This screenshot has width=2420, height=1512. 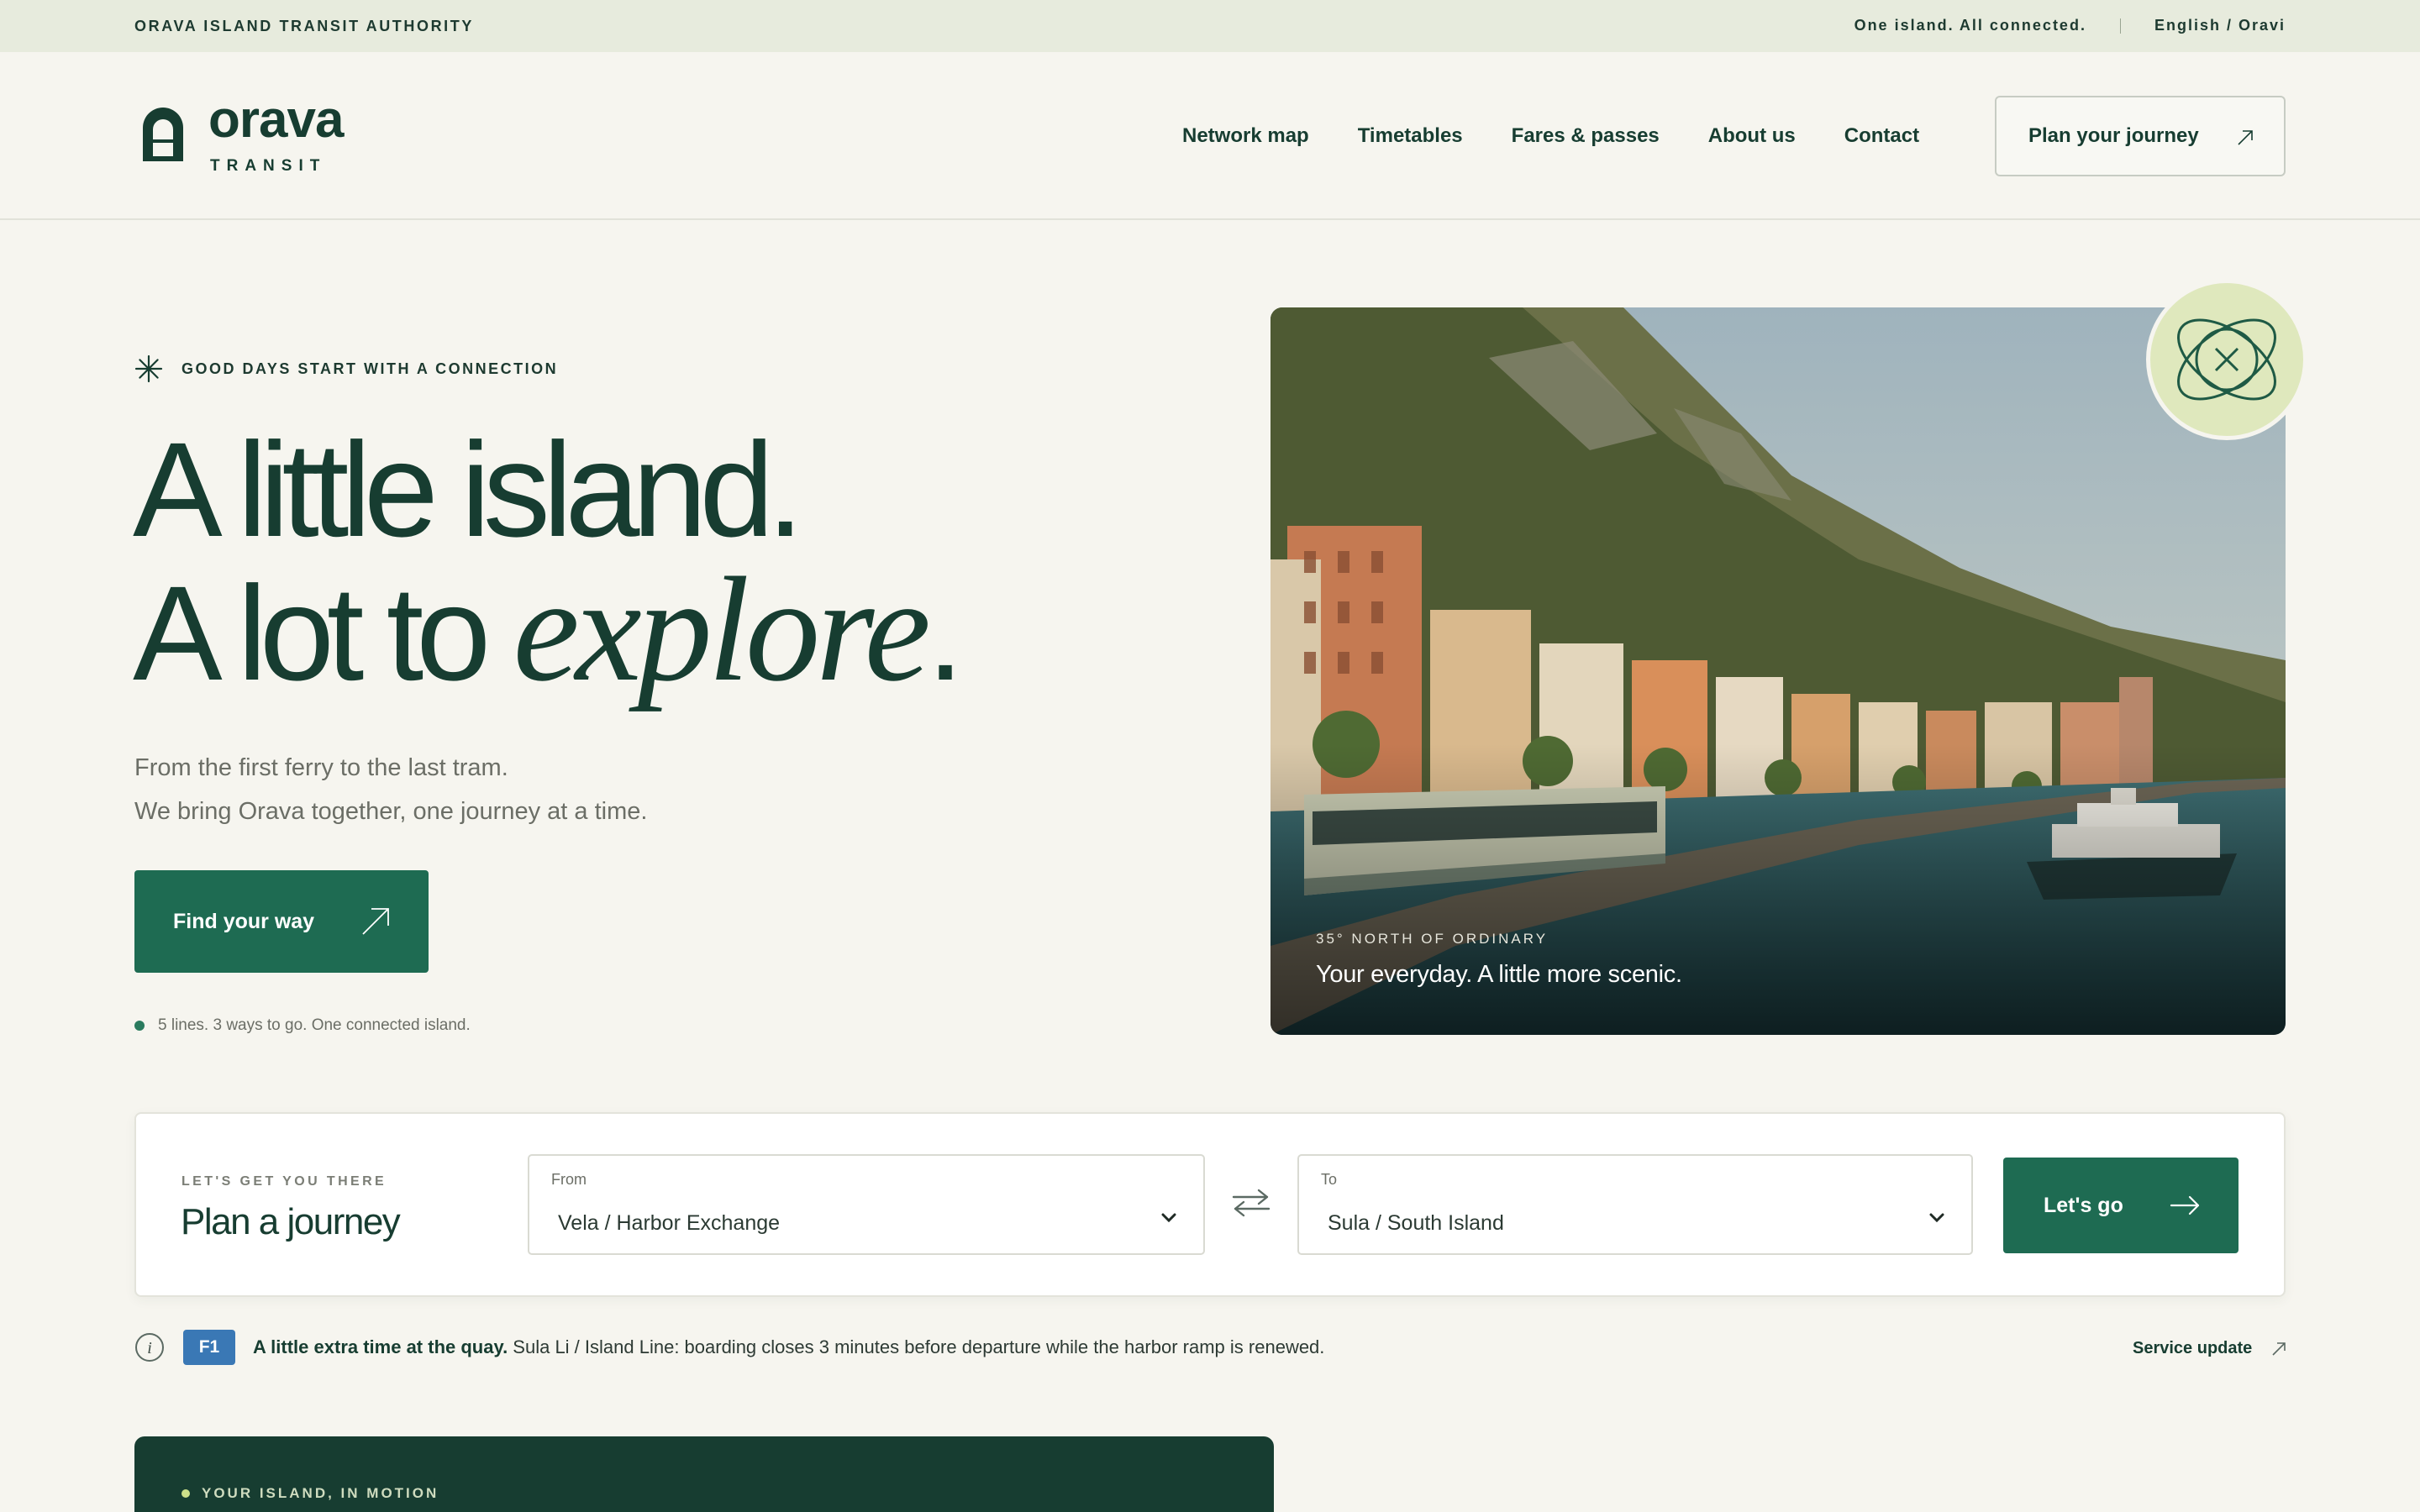 I want to click on planner-kicker: LET'S GET YOU THERE, so click(x=284, y=1181).